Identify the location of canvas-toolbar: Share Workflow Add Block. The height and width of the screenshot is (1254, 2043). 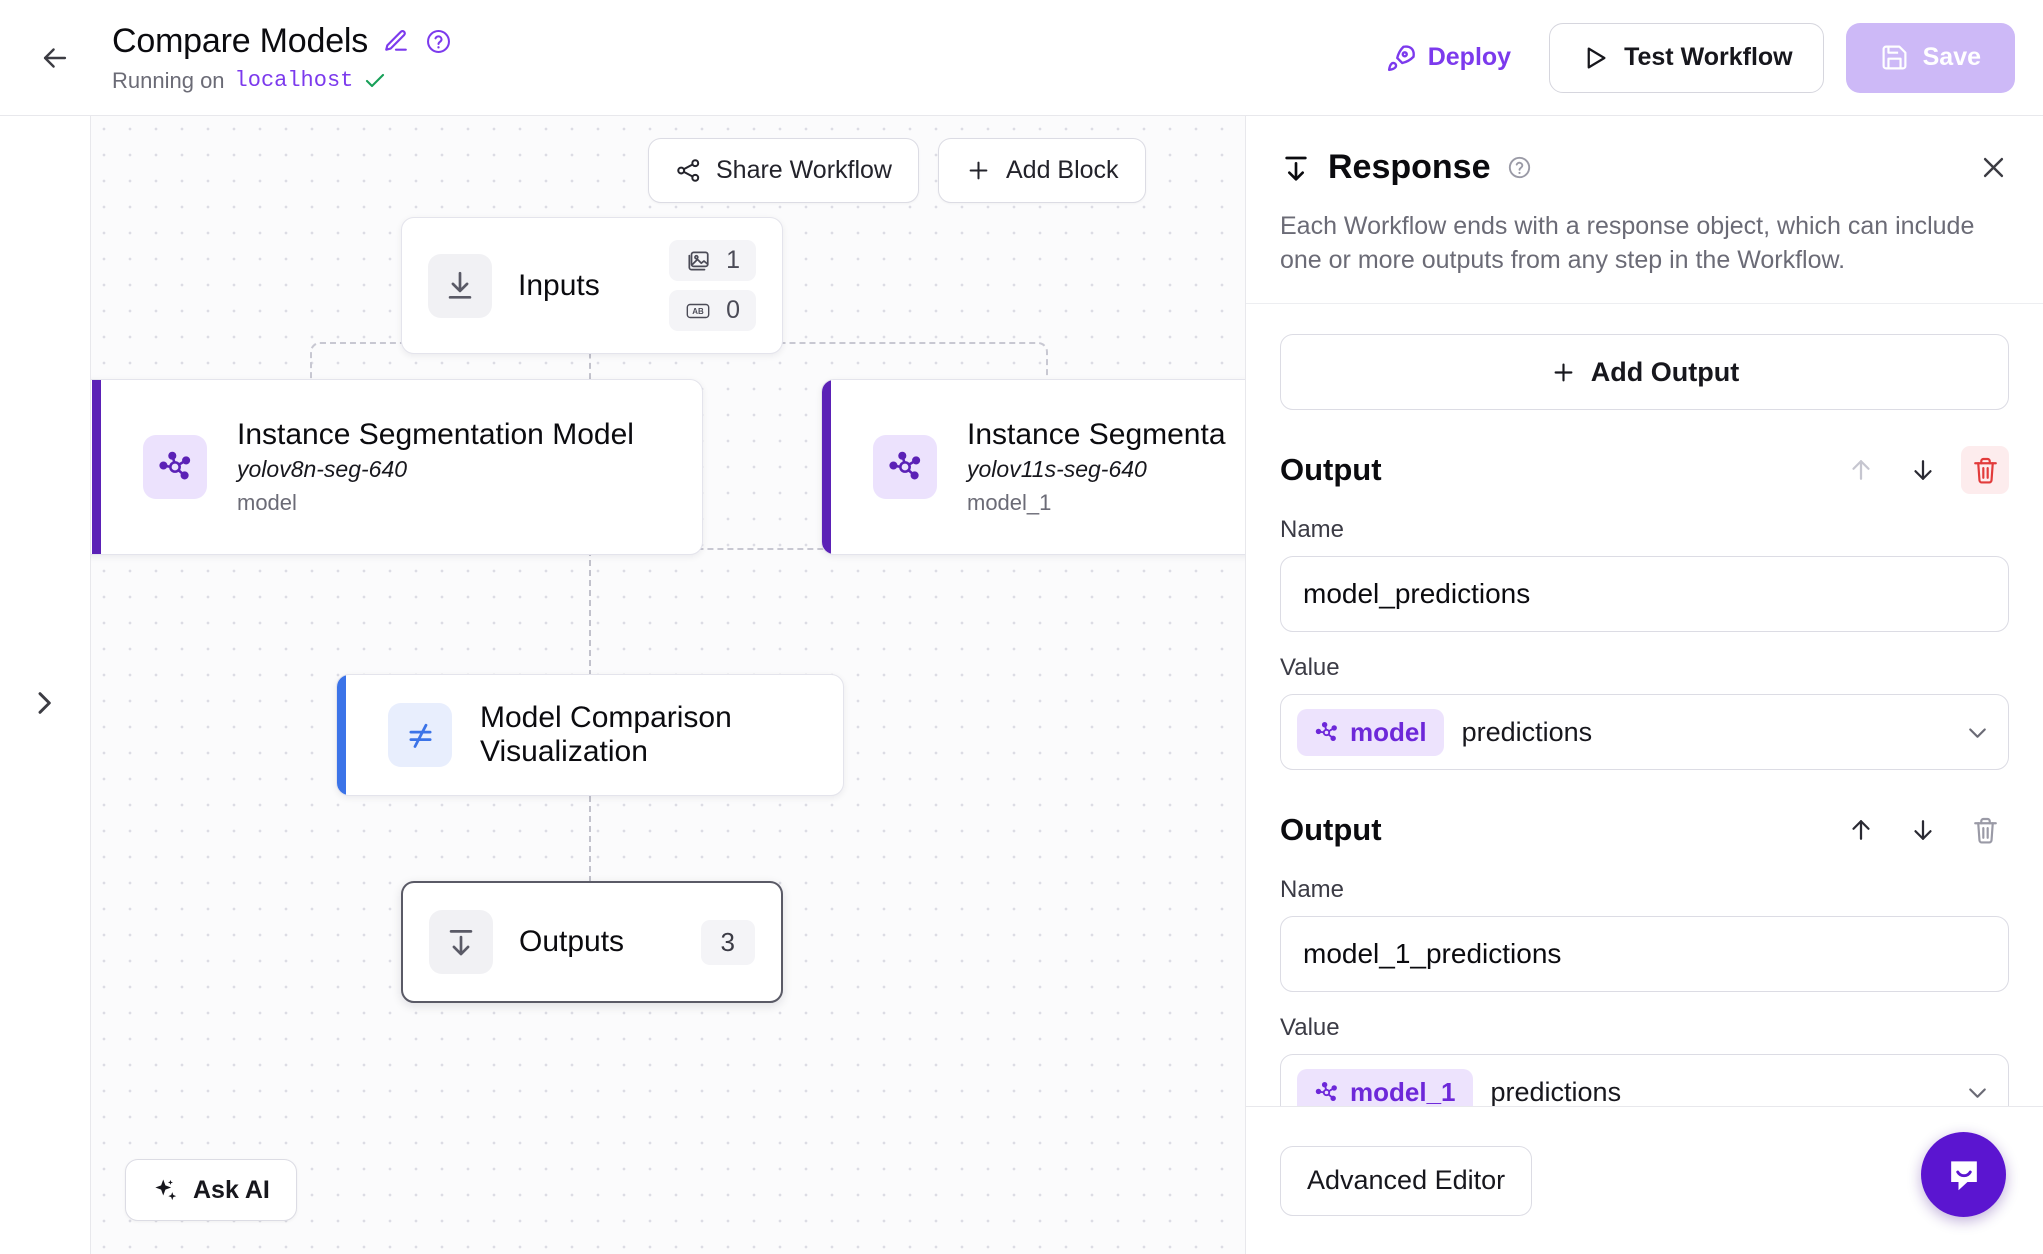
(897, 170).